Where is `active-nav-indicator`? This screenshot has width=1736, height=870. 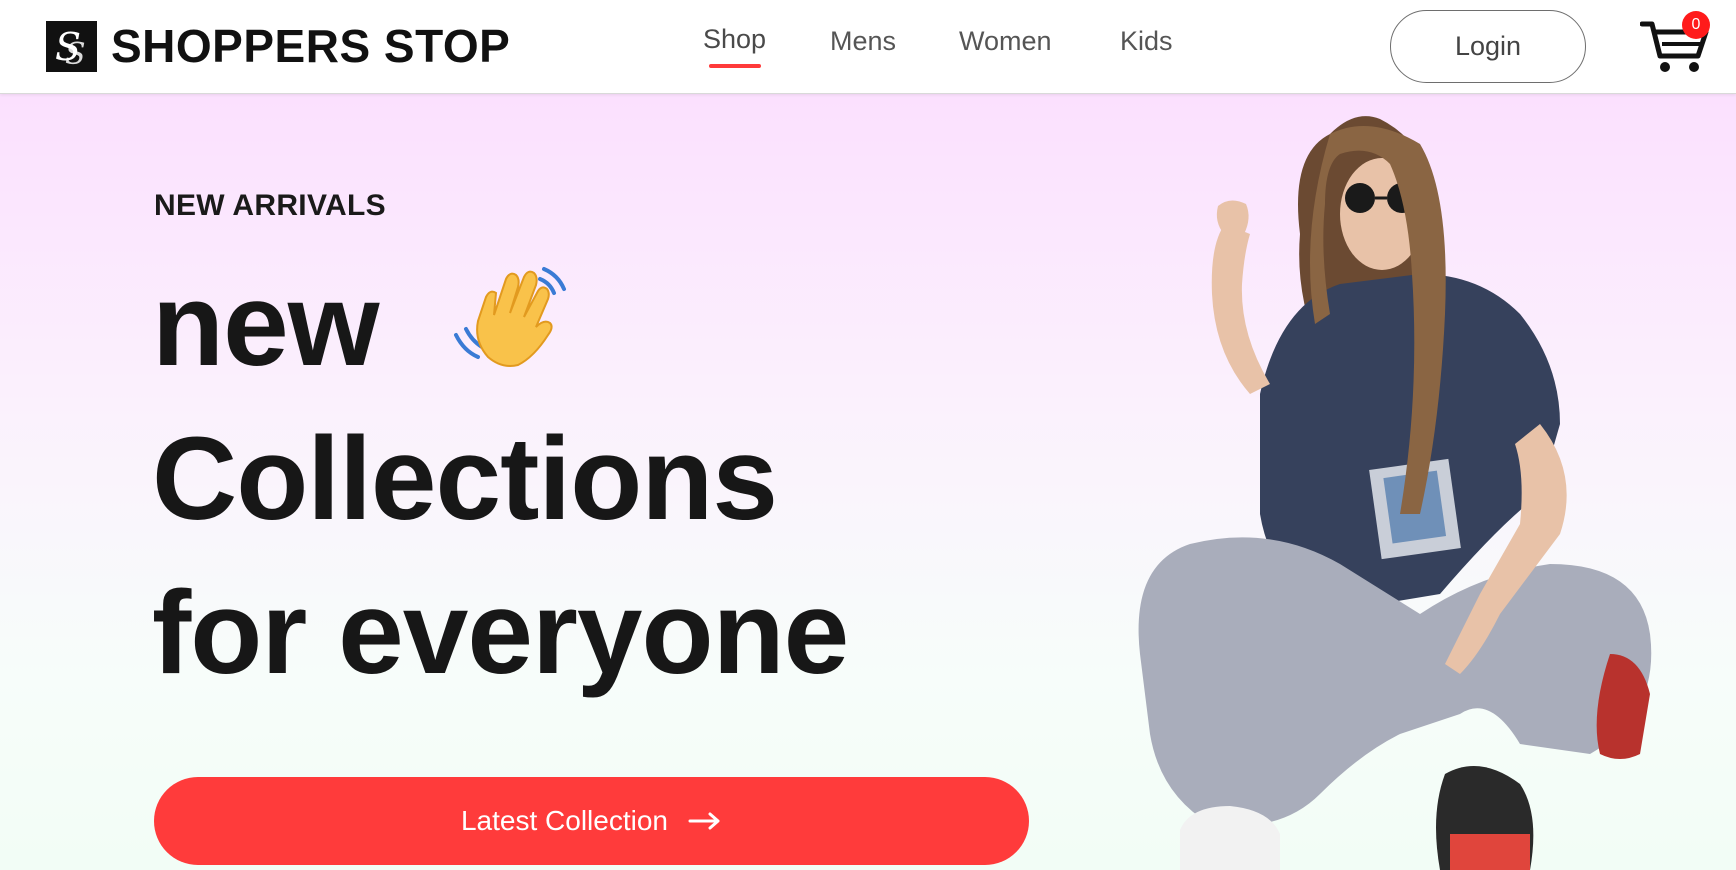
active-nav-indicator is located at coordinates (735, 66).